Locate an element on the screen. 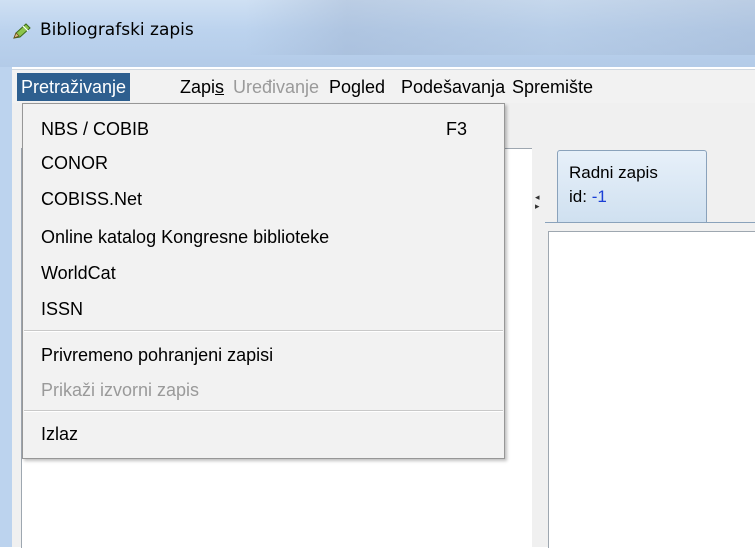 This screenshot has height=548, width=755. menu-item-conor: CONOR is located at coordinates (74, 163).